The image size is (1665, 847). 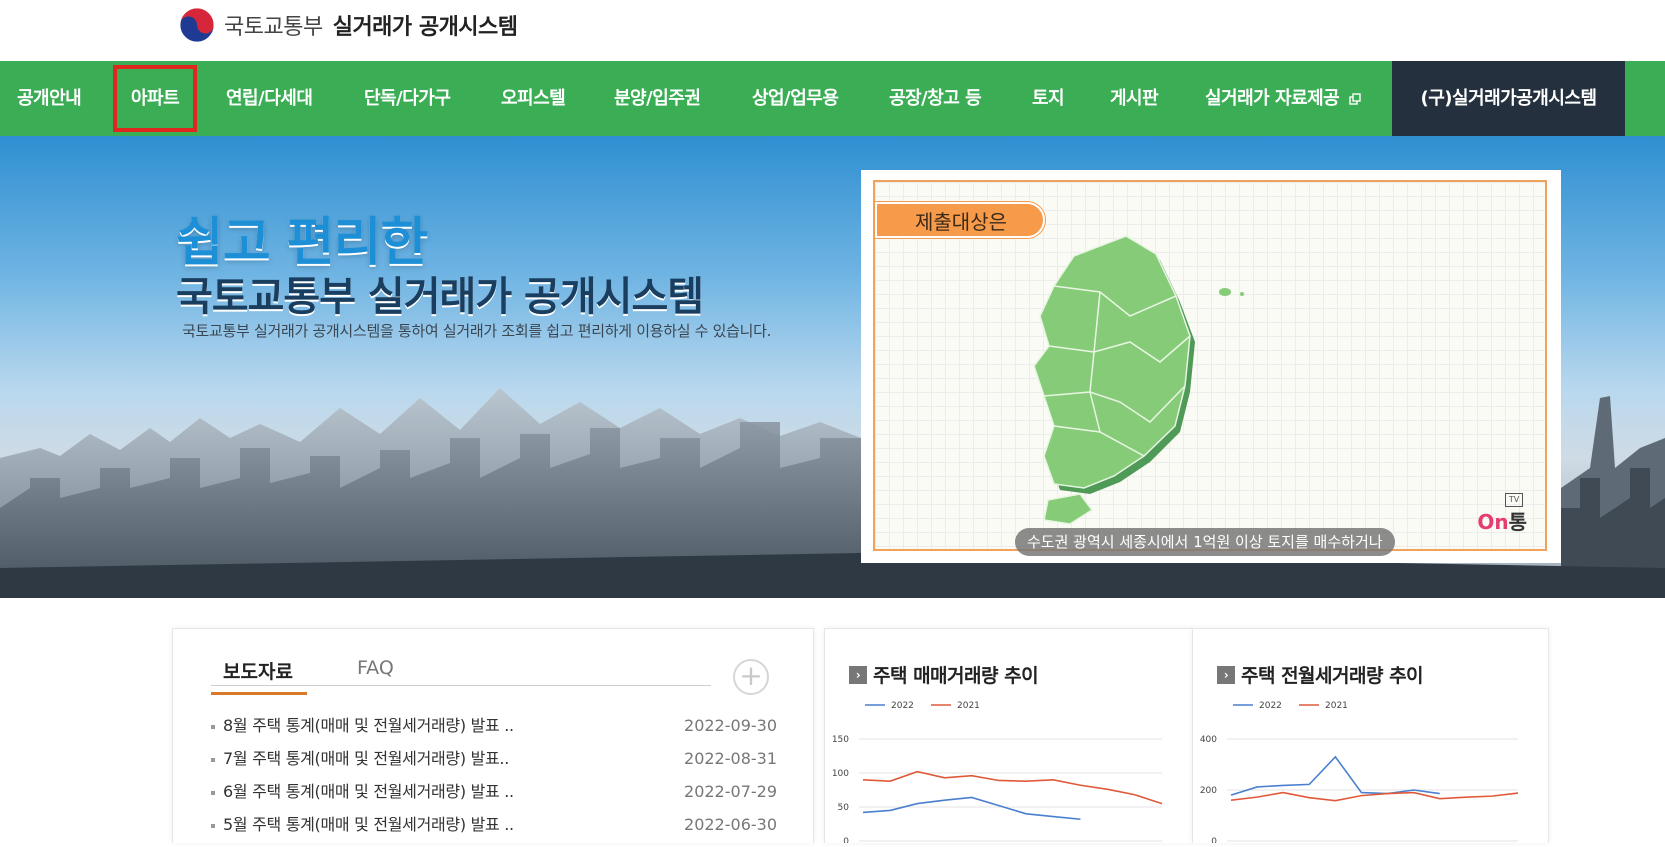 I want to click on nav-item-rowhouse: 연립/다세대, so click(x=269, y=98).